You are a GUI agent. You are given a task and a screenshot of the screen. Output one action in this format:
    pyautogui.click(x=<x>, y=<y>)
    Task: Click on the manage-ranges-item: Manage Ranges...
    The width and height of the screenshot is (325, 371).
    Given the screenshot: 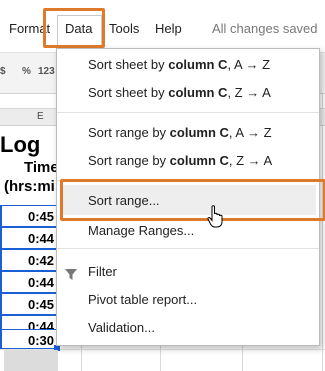 What is the action you would take?
    pyautogui.click(x=141, y=230)
    